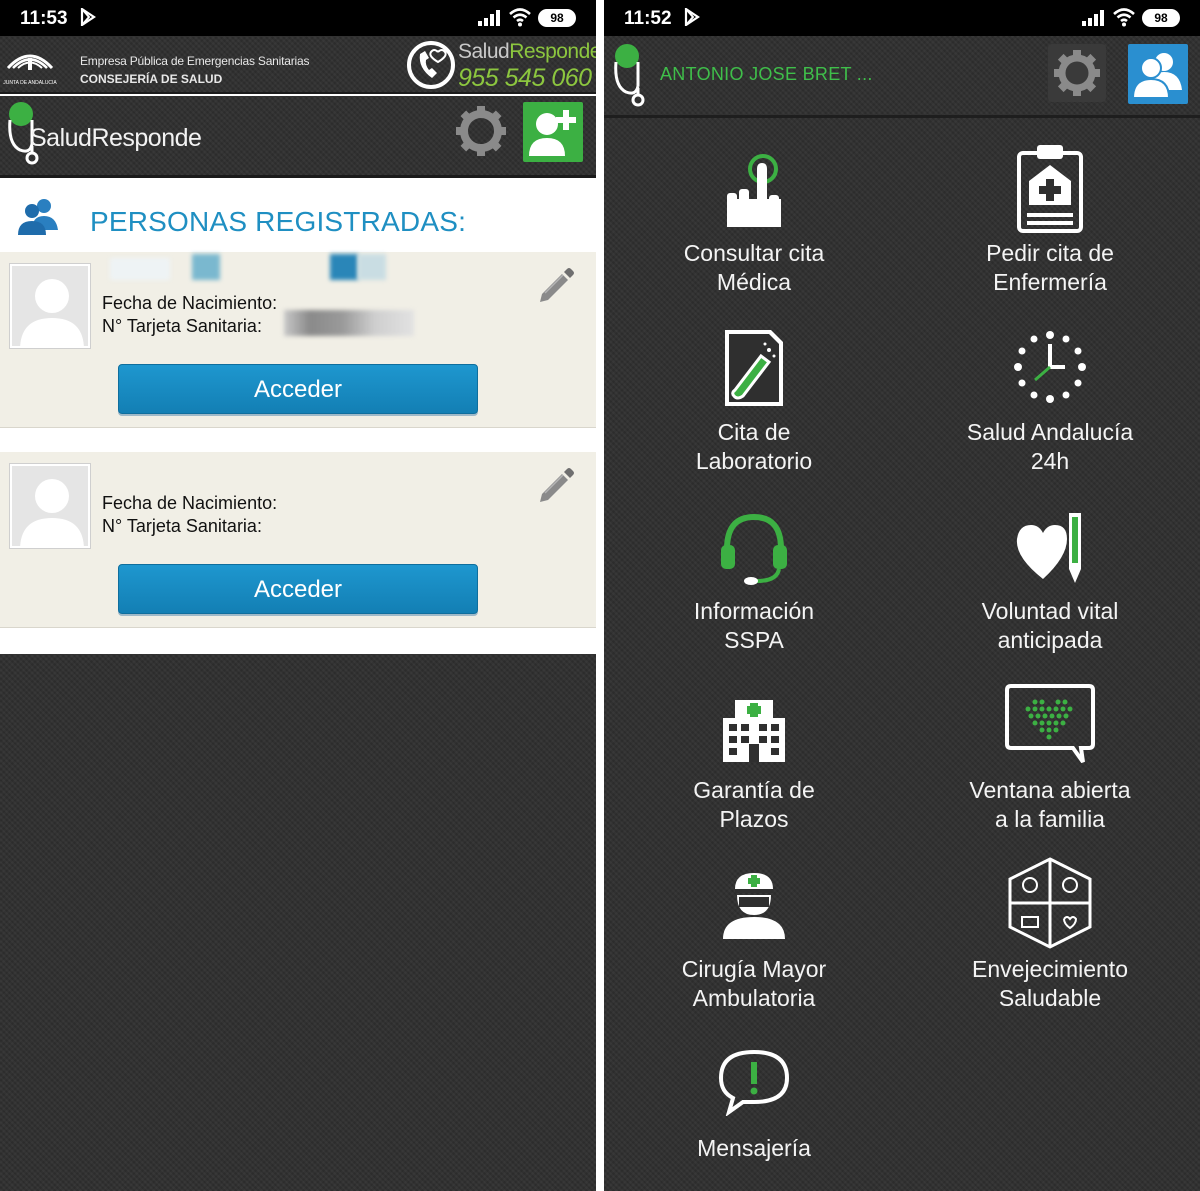 The image size is (1200, 1191). I want to click on menu-label: Cita de Laboratorio, so click(754, 446).